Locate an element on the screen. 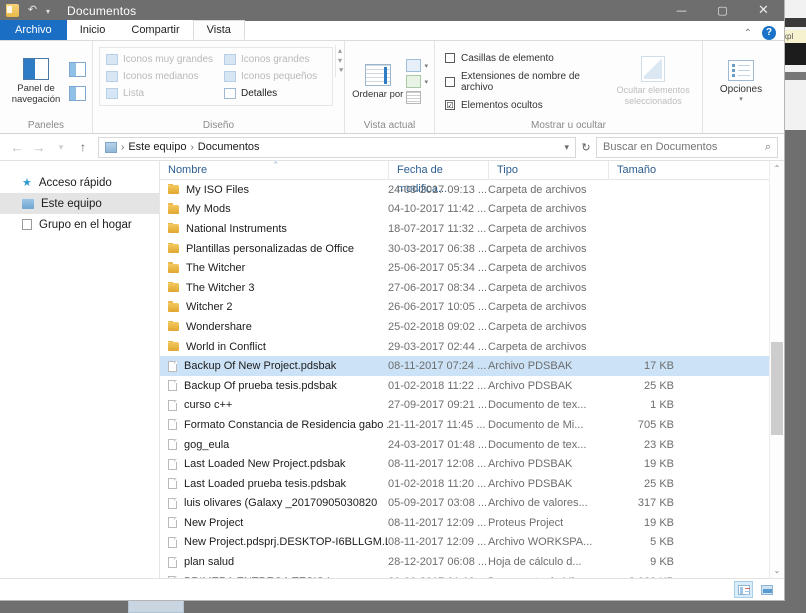 Image resolution: width=806 pixels, height=613 pixels. up-button: ↑ is located at coordinates (83, 147).